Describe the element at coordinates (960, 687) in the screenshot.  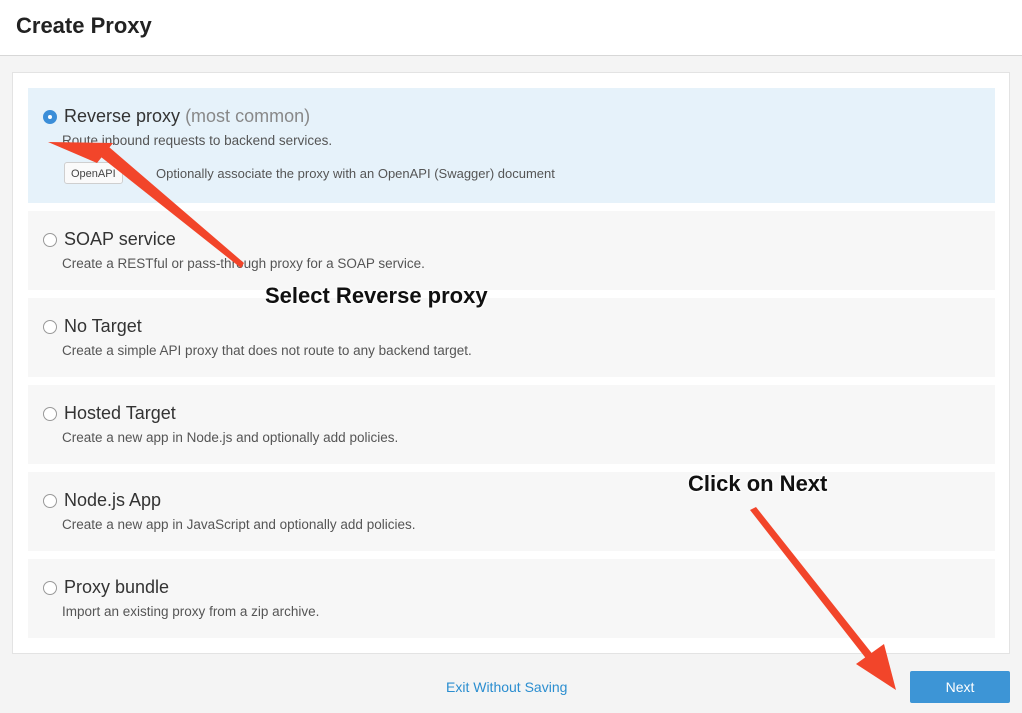
I see `next-button: Next` at that location.